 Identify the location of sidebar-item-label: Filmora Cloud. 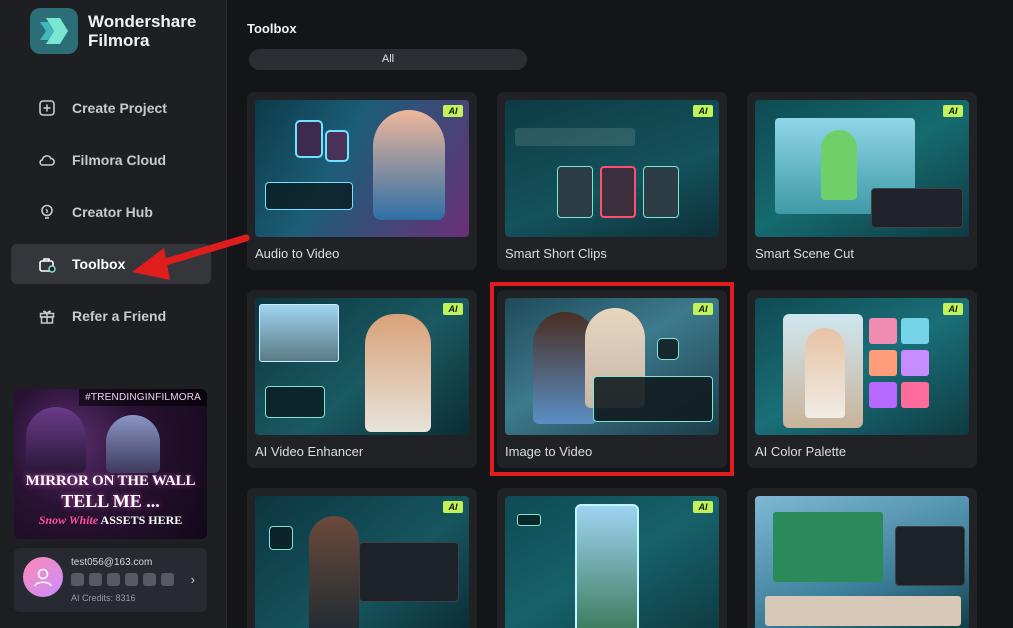
(119, 160).